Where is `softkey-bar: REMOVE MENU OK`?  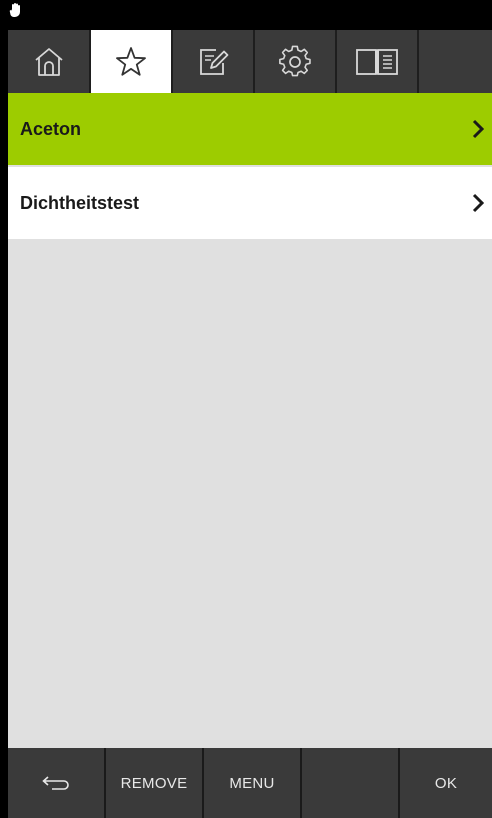
softkey-bar: REMOVE MENU OK is located at coordinates (250, 783).